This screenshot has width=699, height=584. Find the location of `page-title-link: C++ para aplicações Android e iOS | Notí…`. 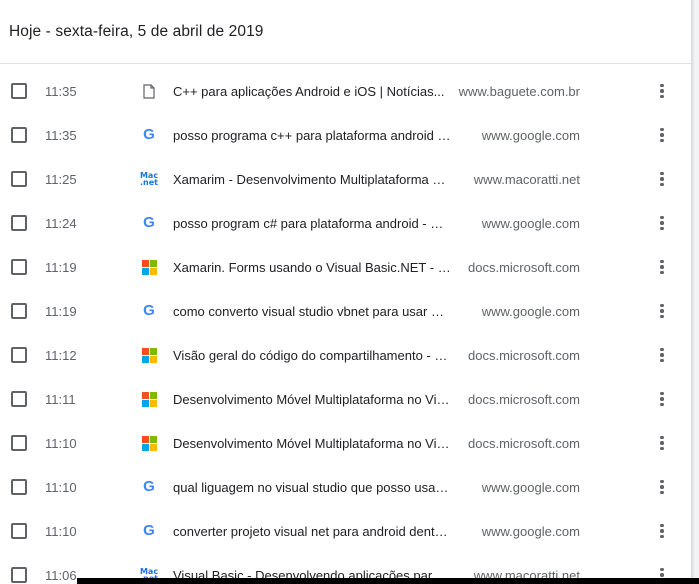

page-title-link: C++ para aplicações Android e iOS | Notí… is located at coordinates (312, 91).